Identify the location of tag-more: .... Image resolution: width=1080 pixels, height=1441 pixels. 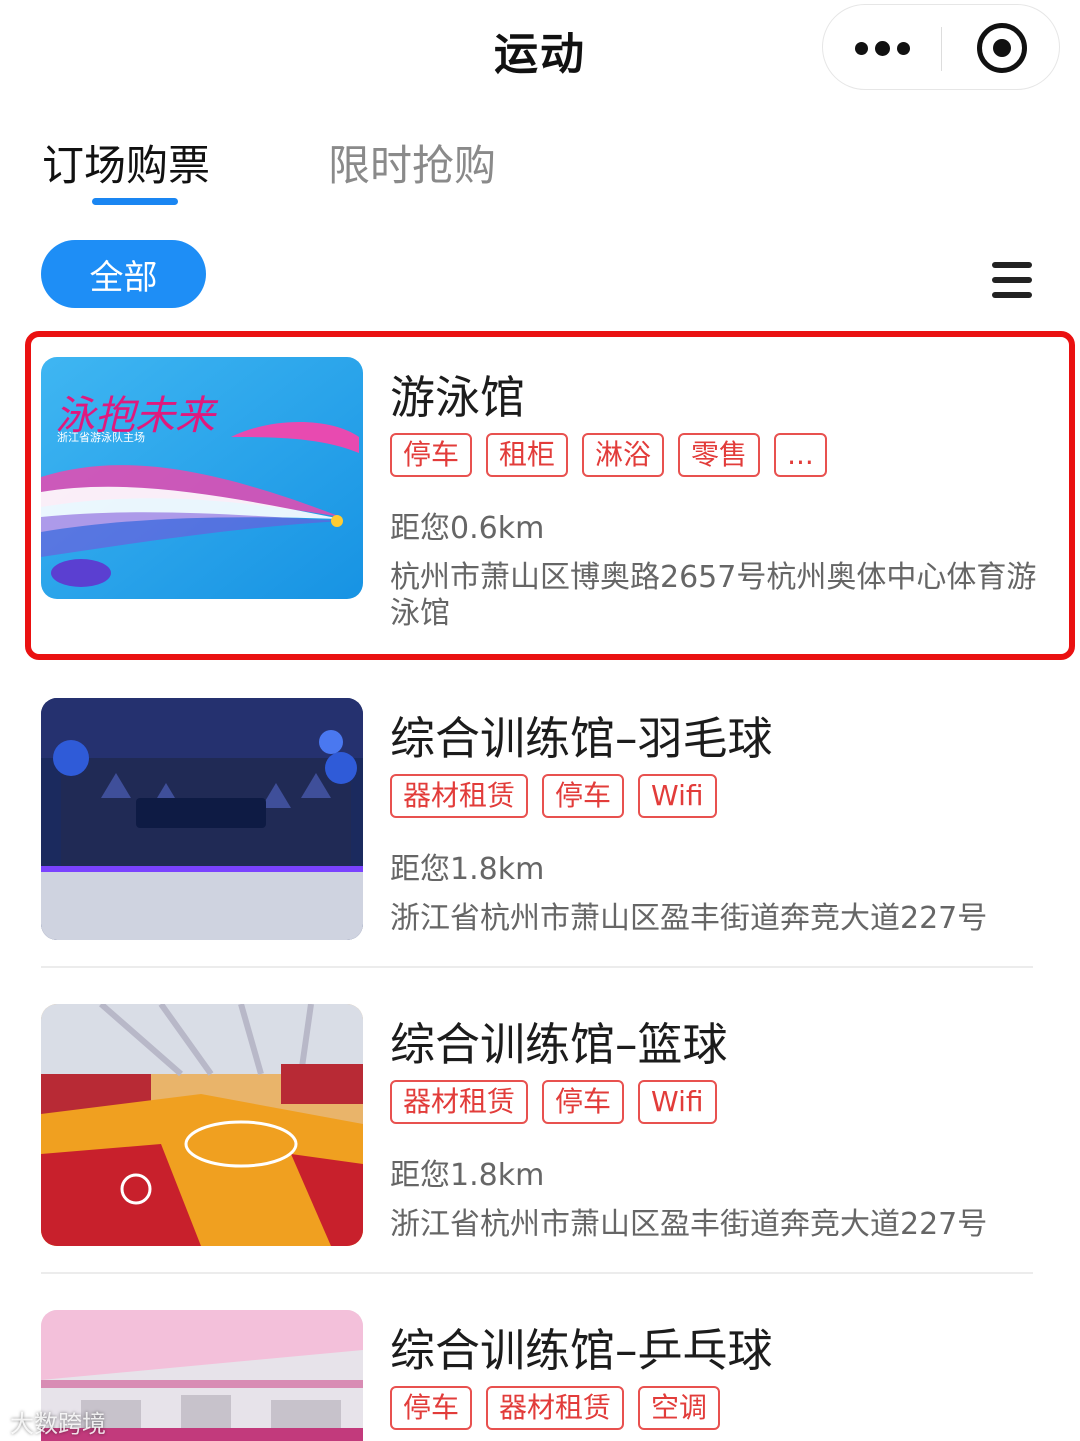
(800, 455).